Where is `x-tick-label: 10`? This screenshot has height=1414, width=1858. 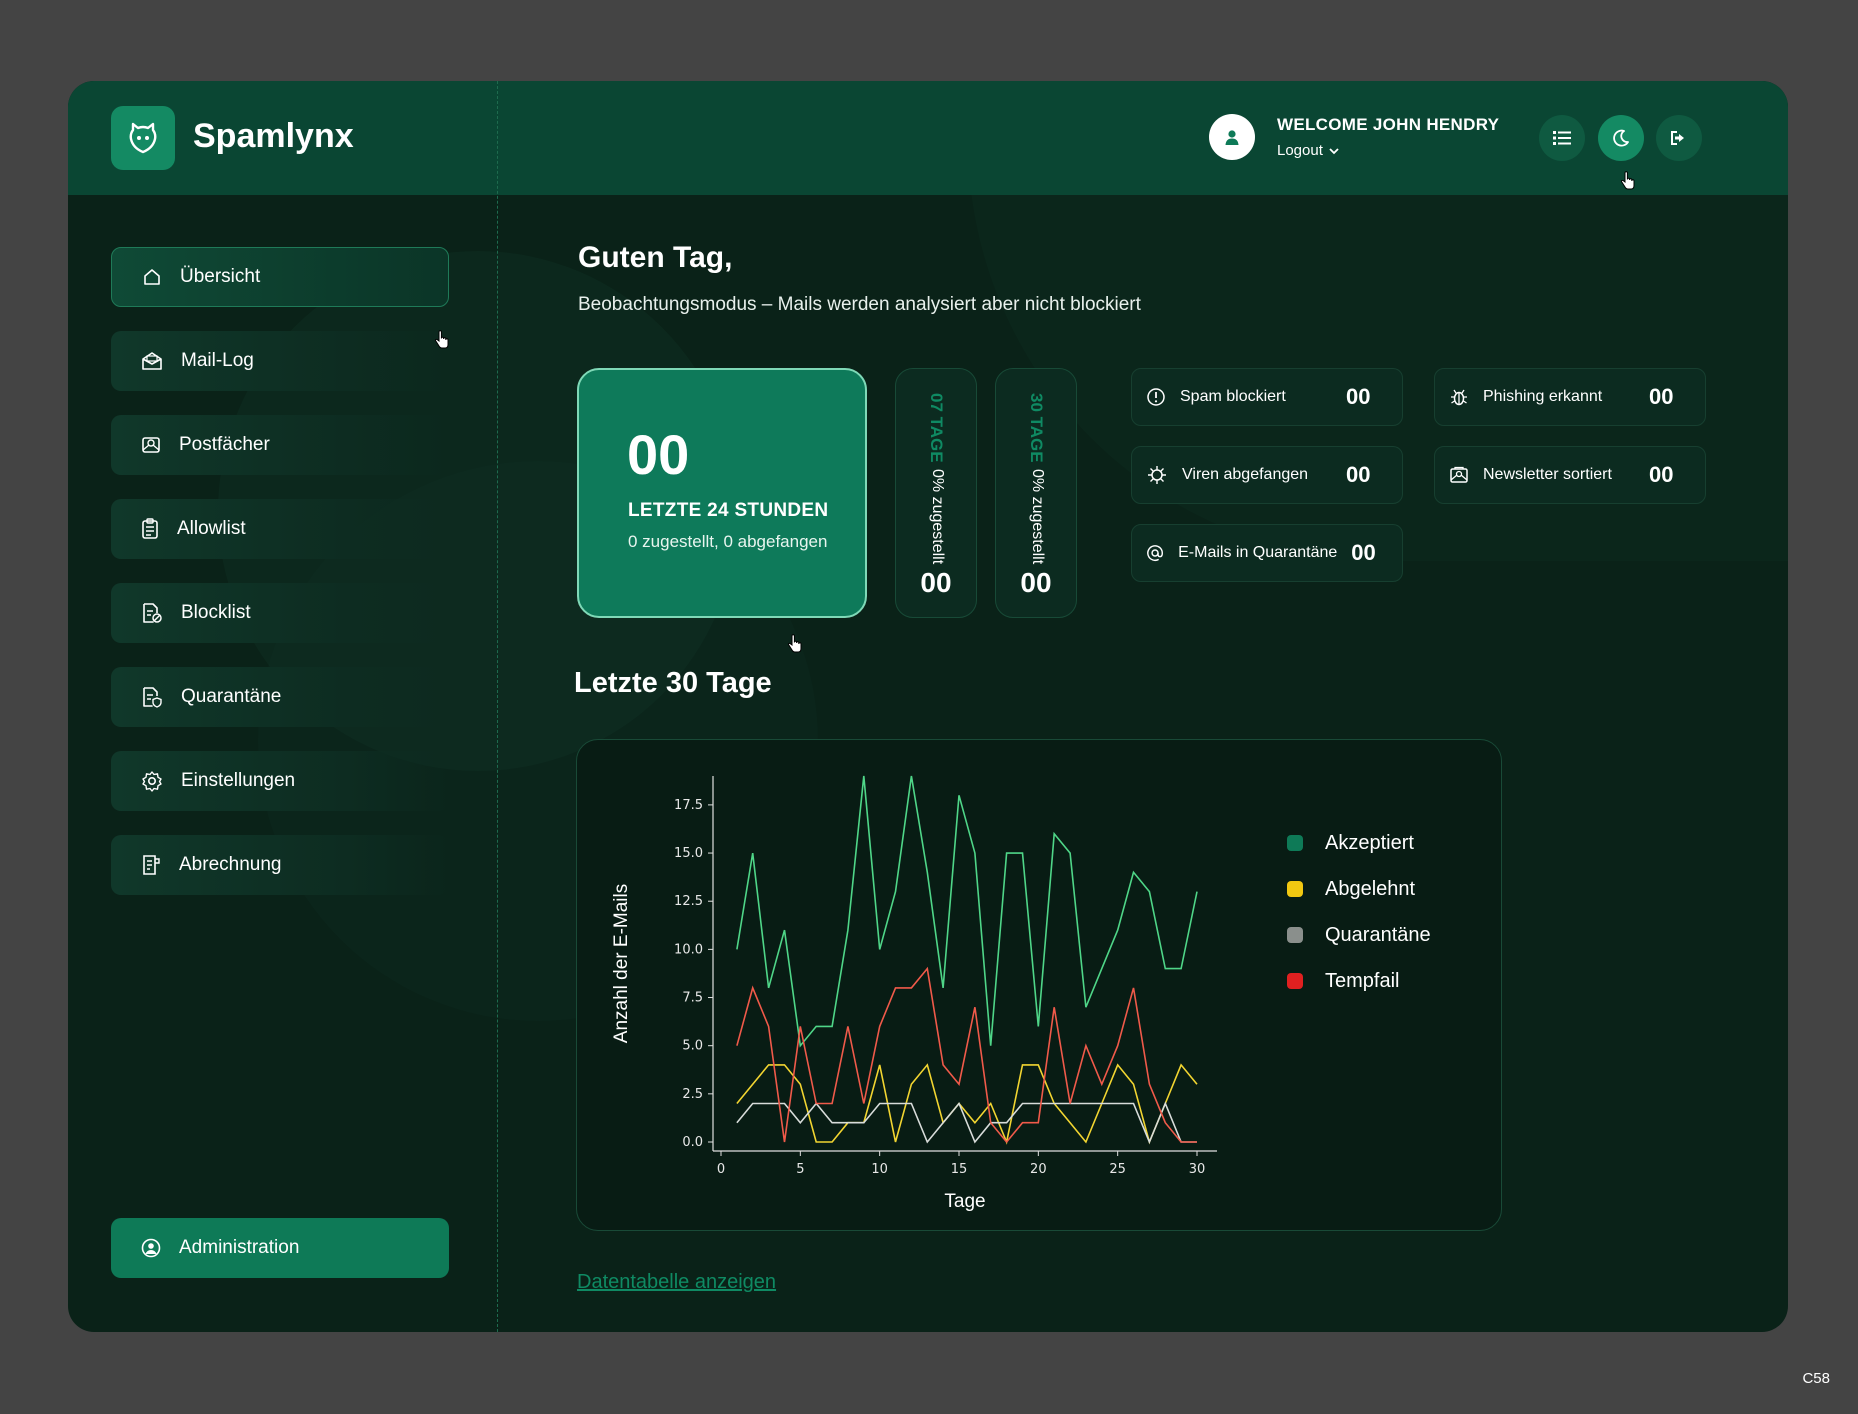 x-tick-label: 10 is located at coordinates (879, 1169).